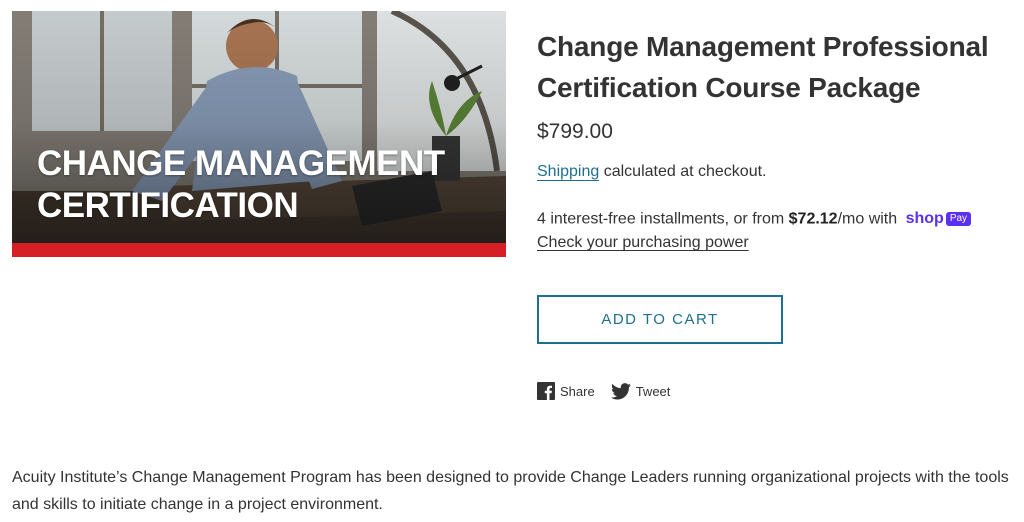 The height and width of the screenshot is (522, 1024). I want to click on shipping-note: Shipping calculated at checkout., so click(774, 172).